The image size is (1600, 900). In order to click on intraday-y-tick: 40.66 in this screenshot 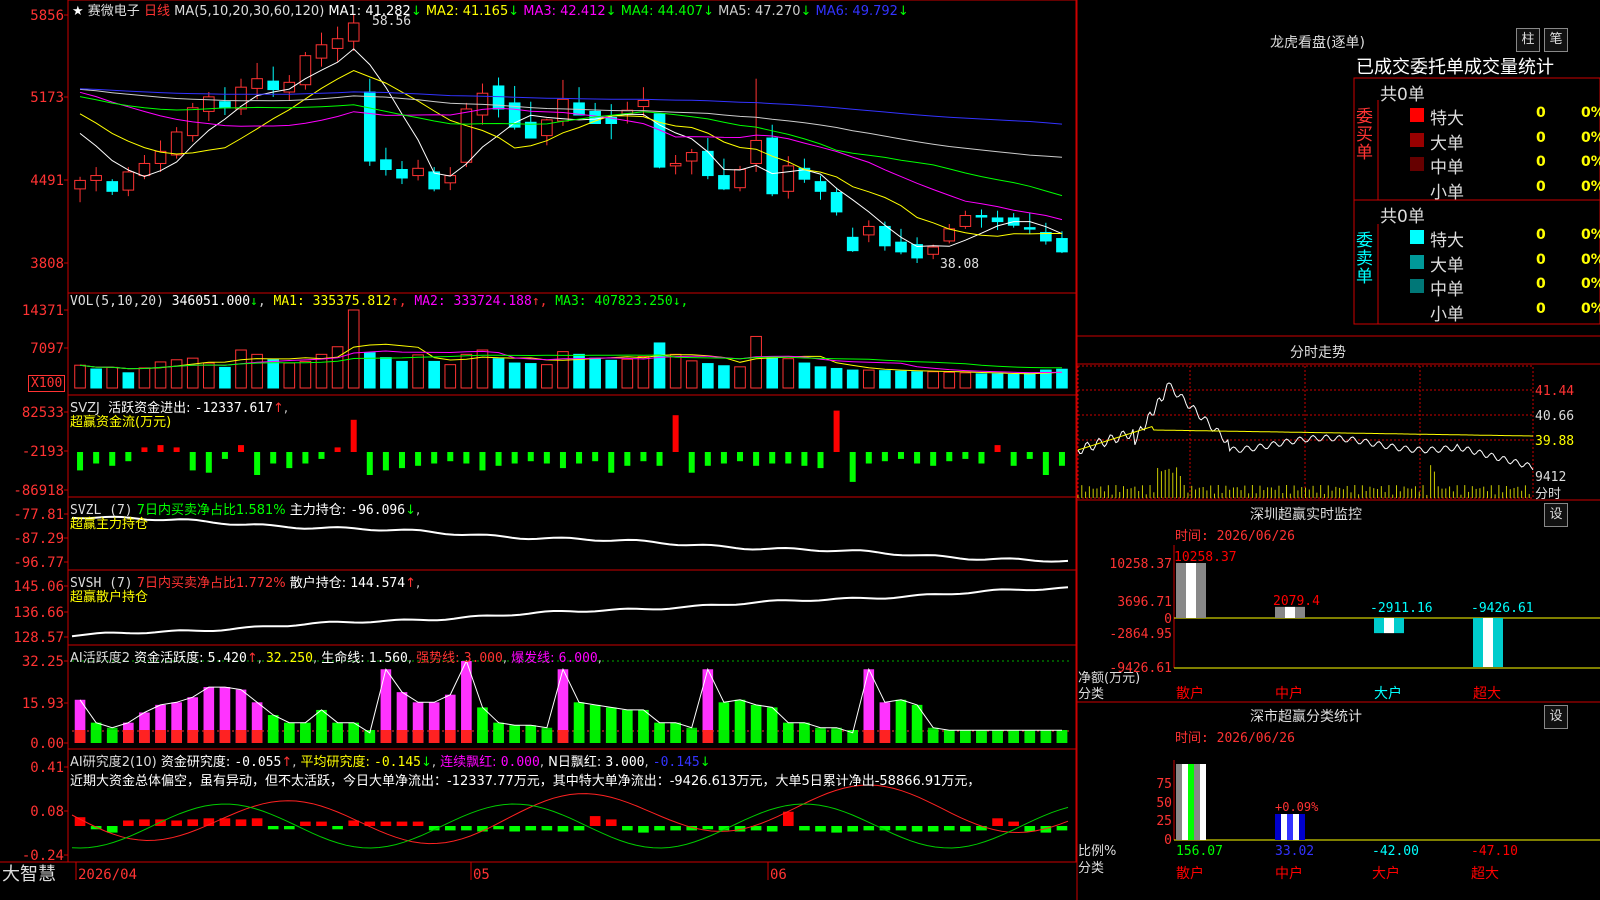, I will do `click(1554, 416)`.